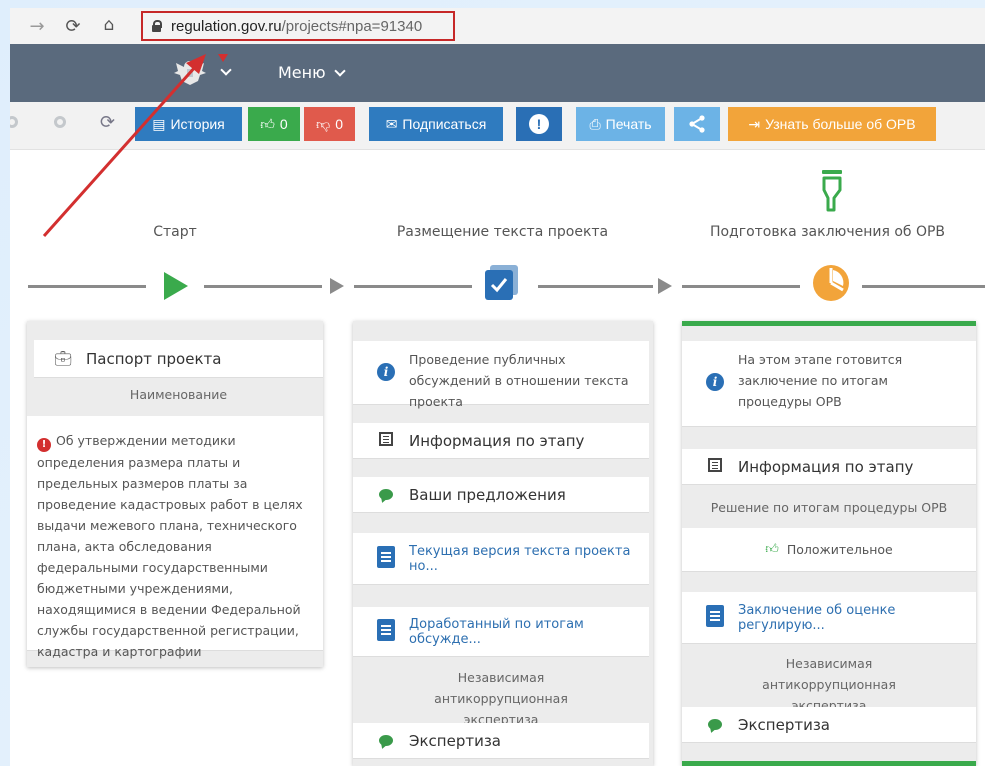 This screenshot has height=766, width=985. Describe the element at coordinates (14, 122) in the screenshot. I see `back-circle-icon` at that location.